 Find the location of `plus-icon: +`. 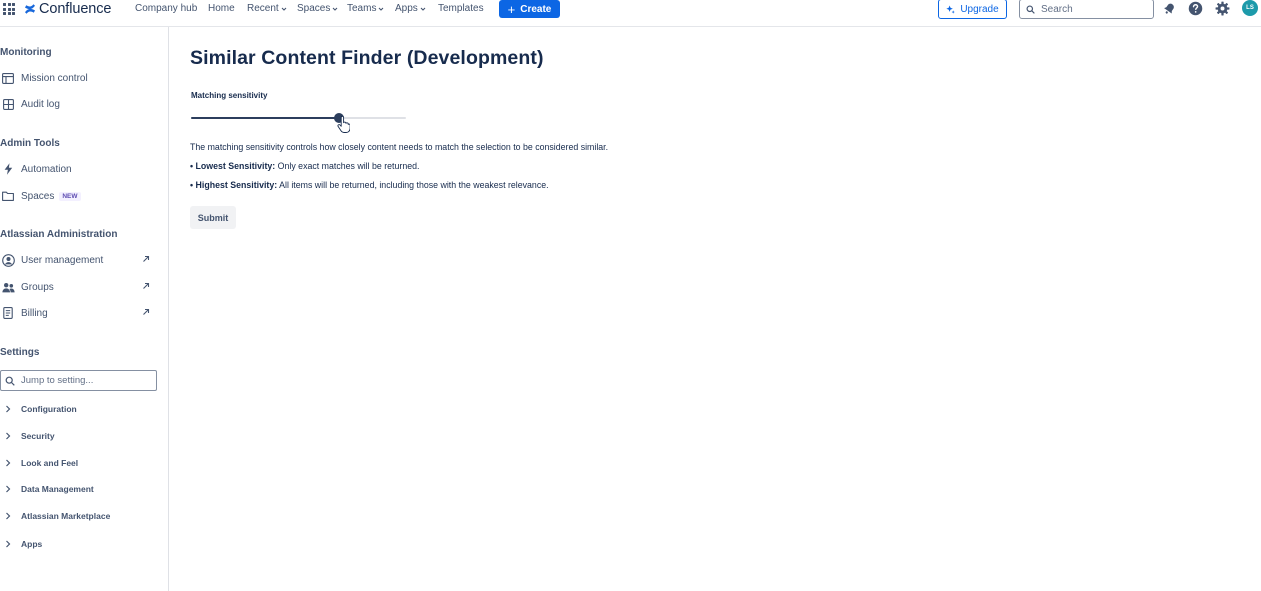

plus-icon: + is located at coordinates (511, 9).